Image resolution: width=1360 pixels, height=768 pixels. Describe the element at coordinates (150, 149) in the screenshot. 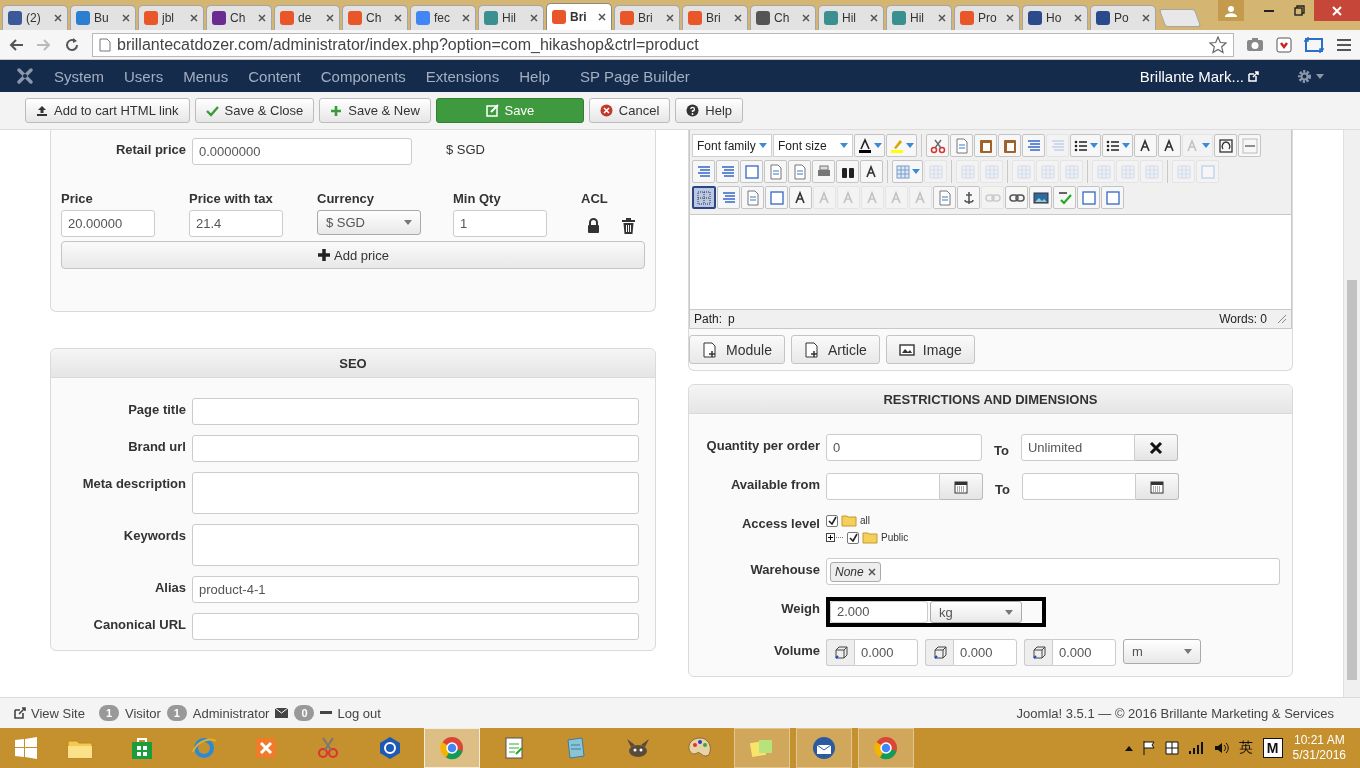

I see `field-label: Retail price` at that location.